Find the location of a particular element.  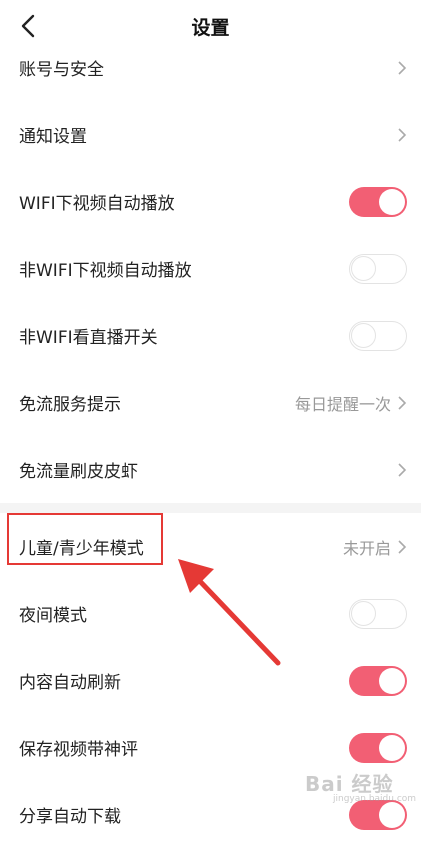

row-label: 通知设置 is located at coordinates (53, 137).